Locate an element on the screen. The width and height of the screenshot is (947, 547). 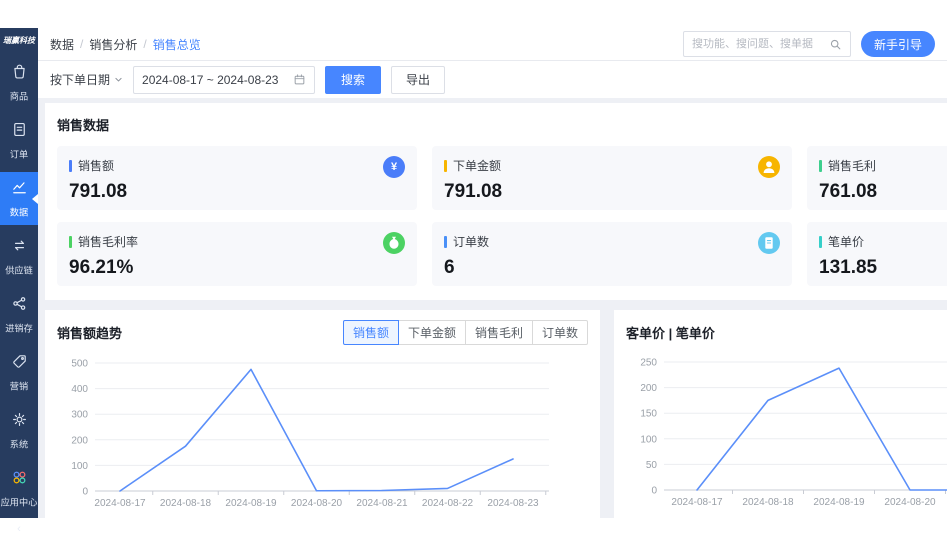
stat-value: 131.85 is located at coordinates (848, 267).